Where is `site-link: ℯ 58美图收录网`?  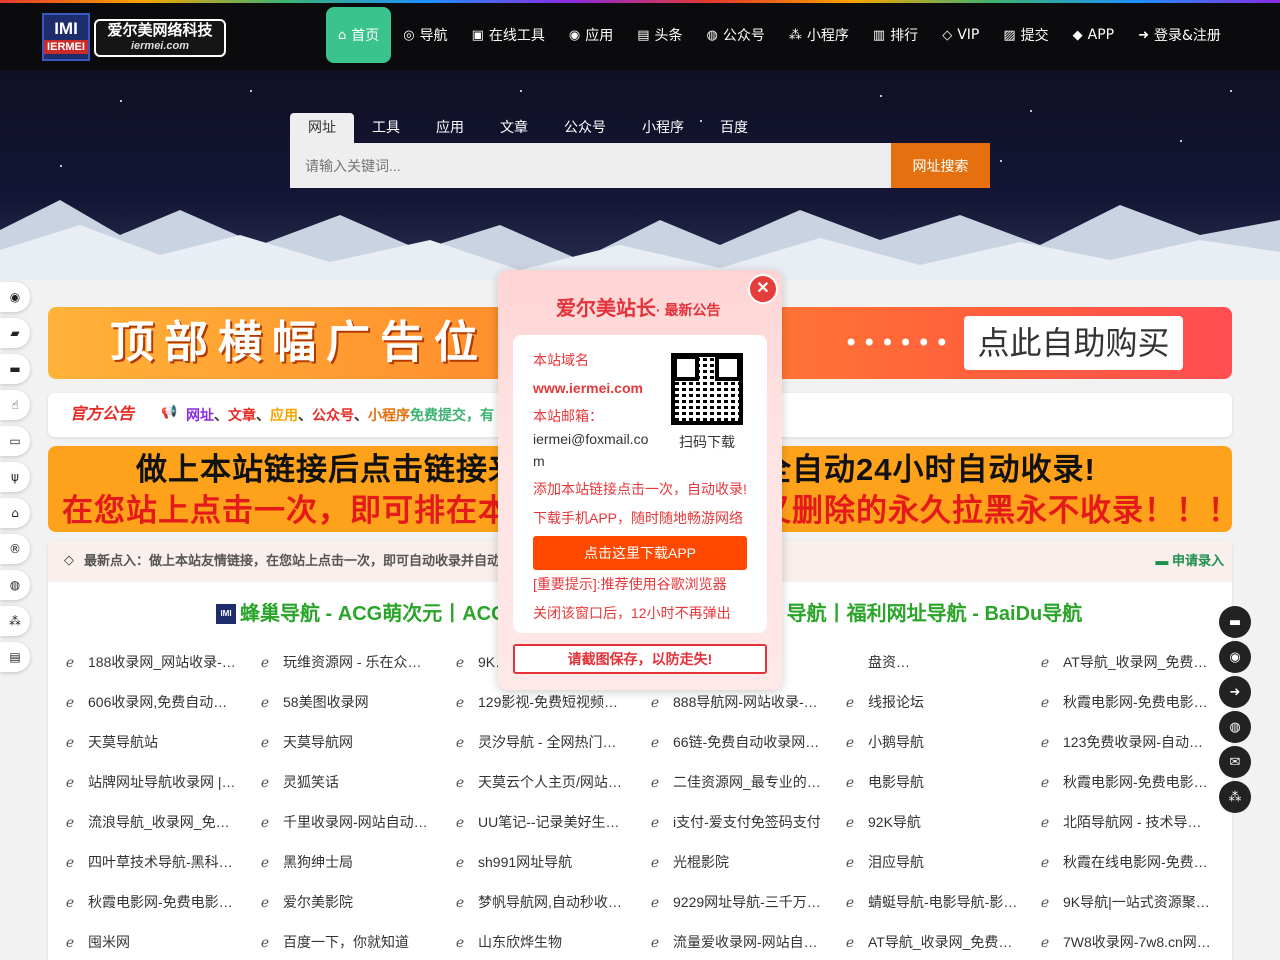
site-link: ℯ 58美图收录网 is located at coordinates (354, 702).